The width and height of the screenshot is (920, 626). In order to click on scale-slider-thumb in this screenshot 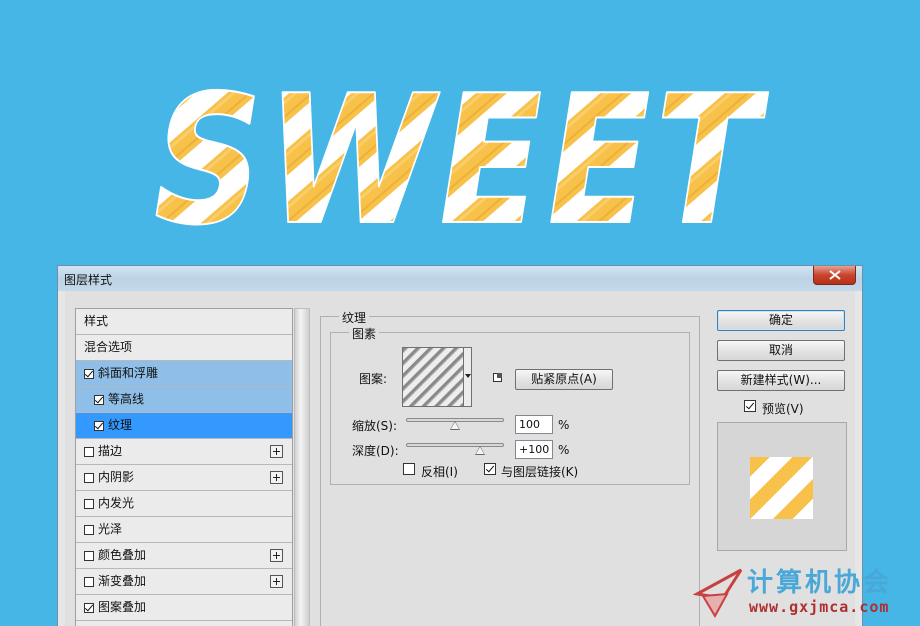, I will do `click(455, 425)`.